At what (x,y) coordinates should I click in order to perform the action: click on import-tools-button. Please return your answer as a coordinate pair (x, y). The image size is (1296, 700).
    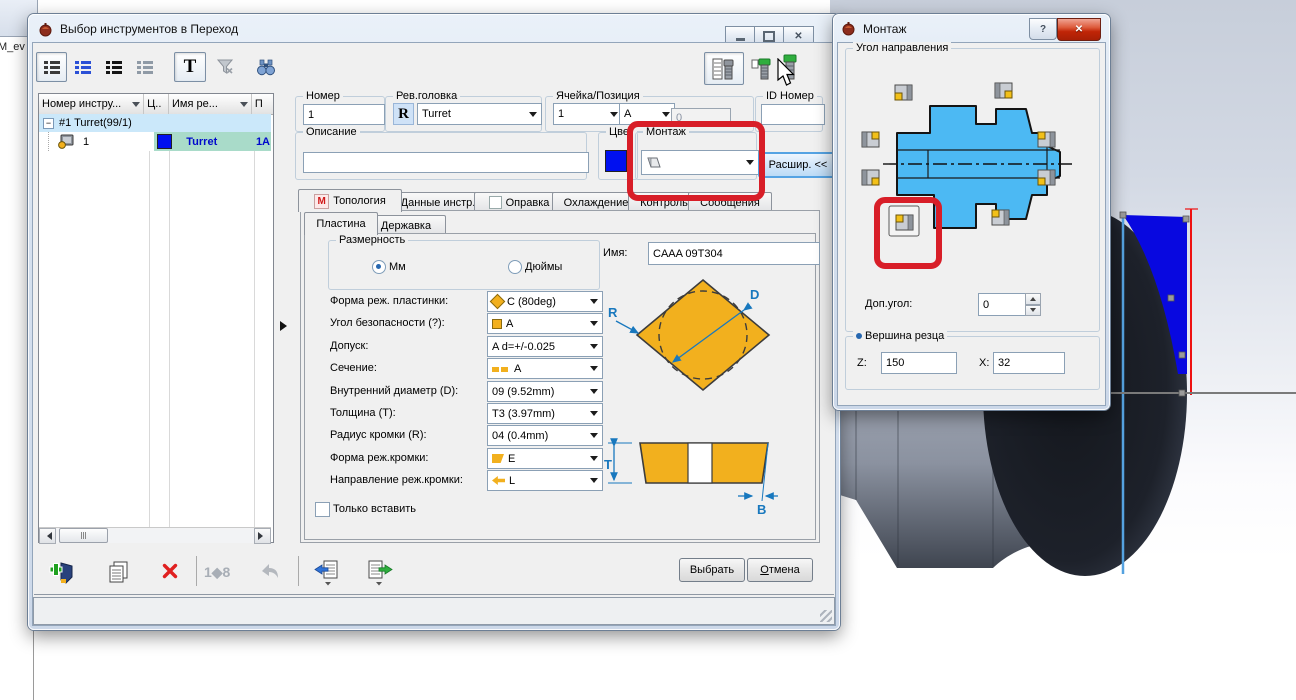
    Looking at the image, I should click on (327, 573).